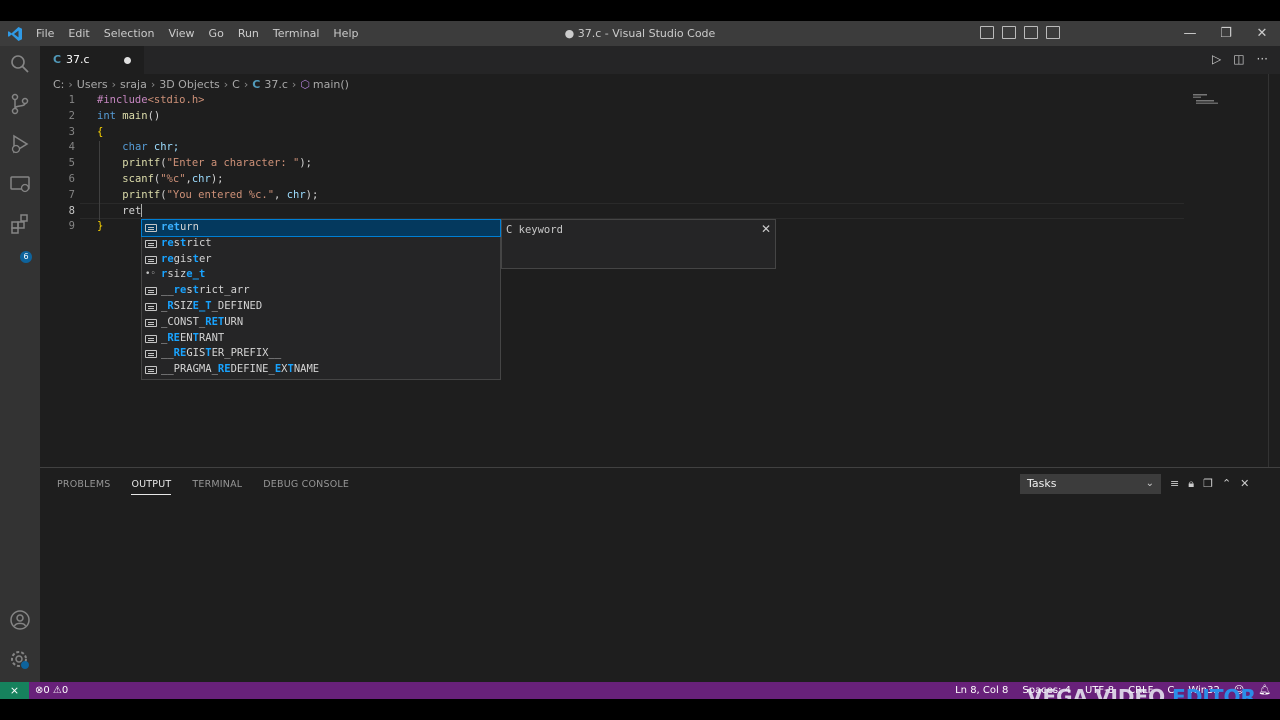 This screenshot has width=1280, height=720. Describe the element at coordinates (321, 307) in the screenshot. I see `suggestion-item: _RSIZE_T_DEFINED` at that location.